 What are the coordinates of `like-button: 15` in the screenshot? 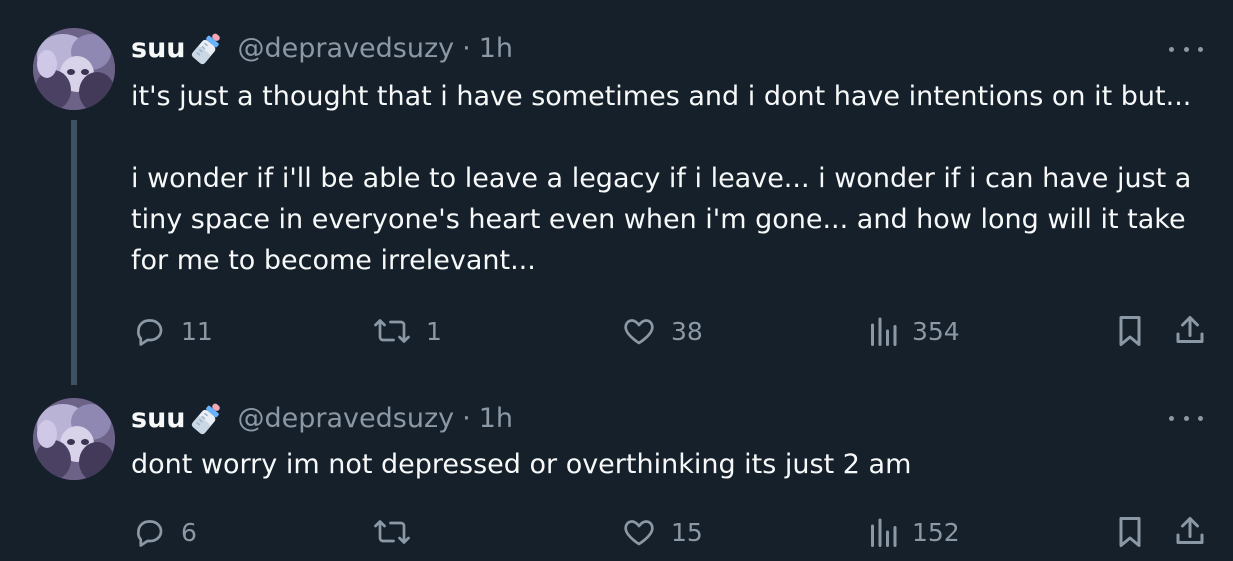 It's located at (662, 532).